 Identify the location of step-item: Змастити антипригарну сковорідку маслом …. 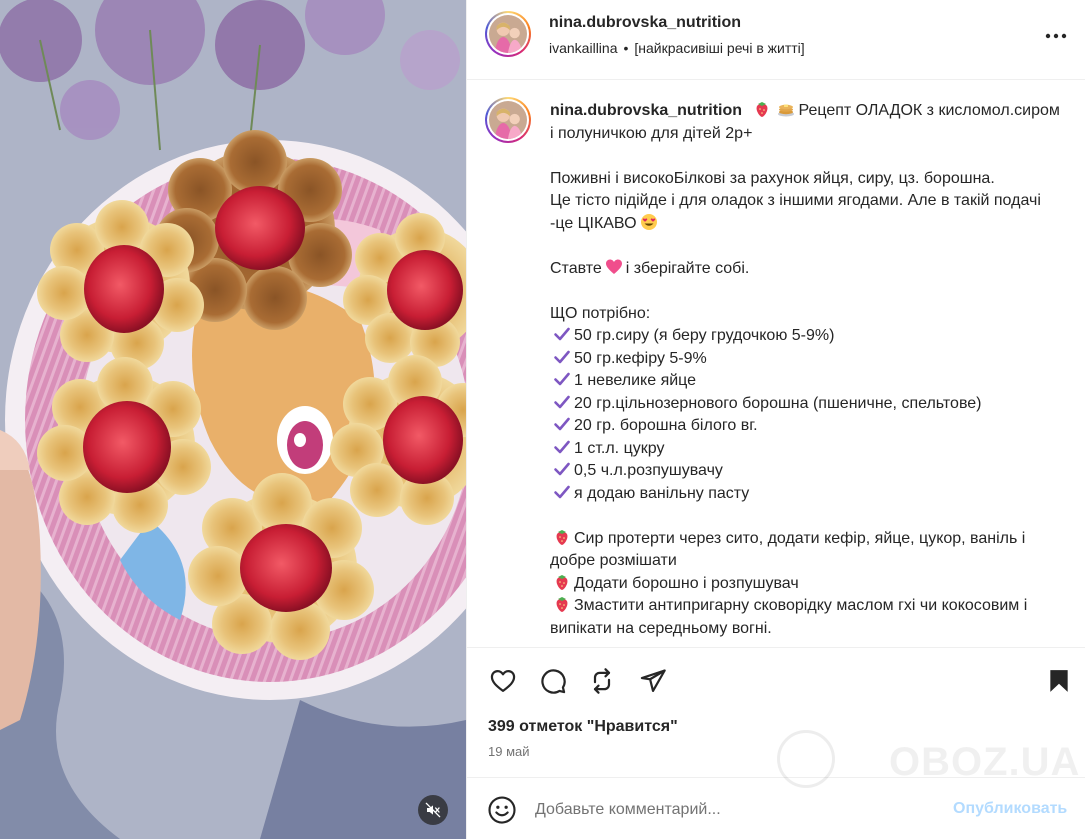
(789, 616).